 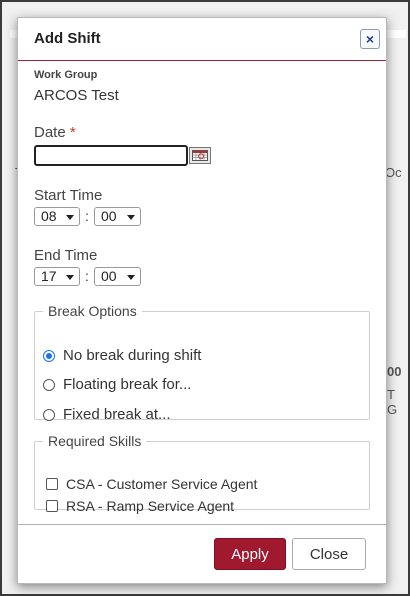 What do you see at coordinates (393, 172) in the screenshot?
I see `background-text: Oc` at bounding box center [393, 172].